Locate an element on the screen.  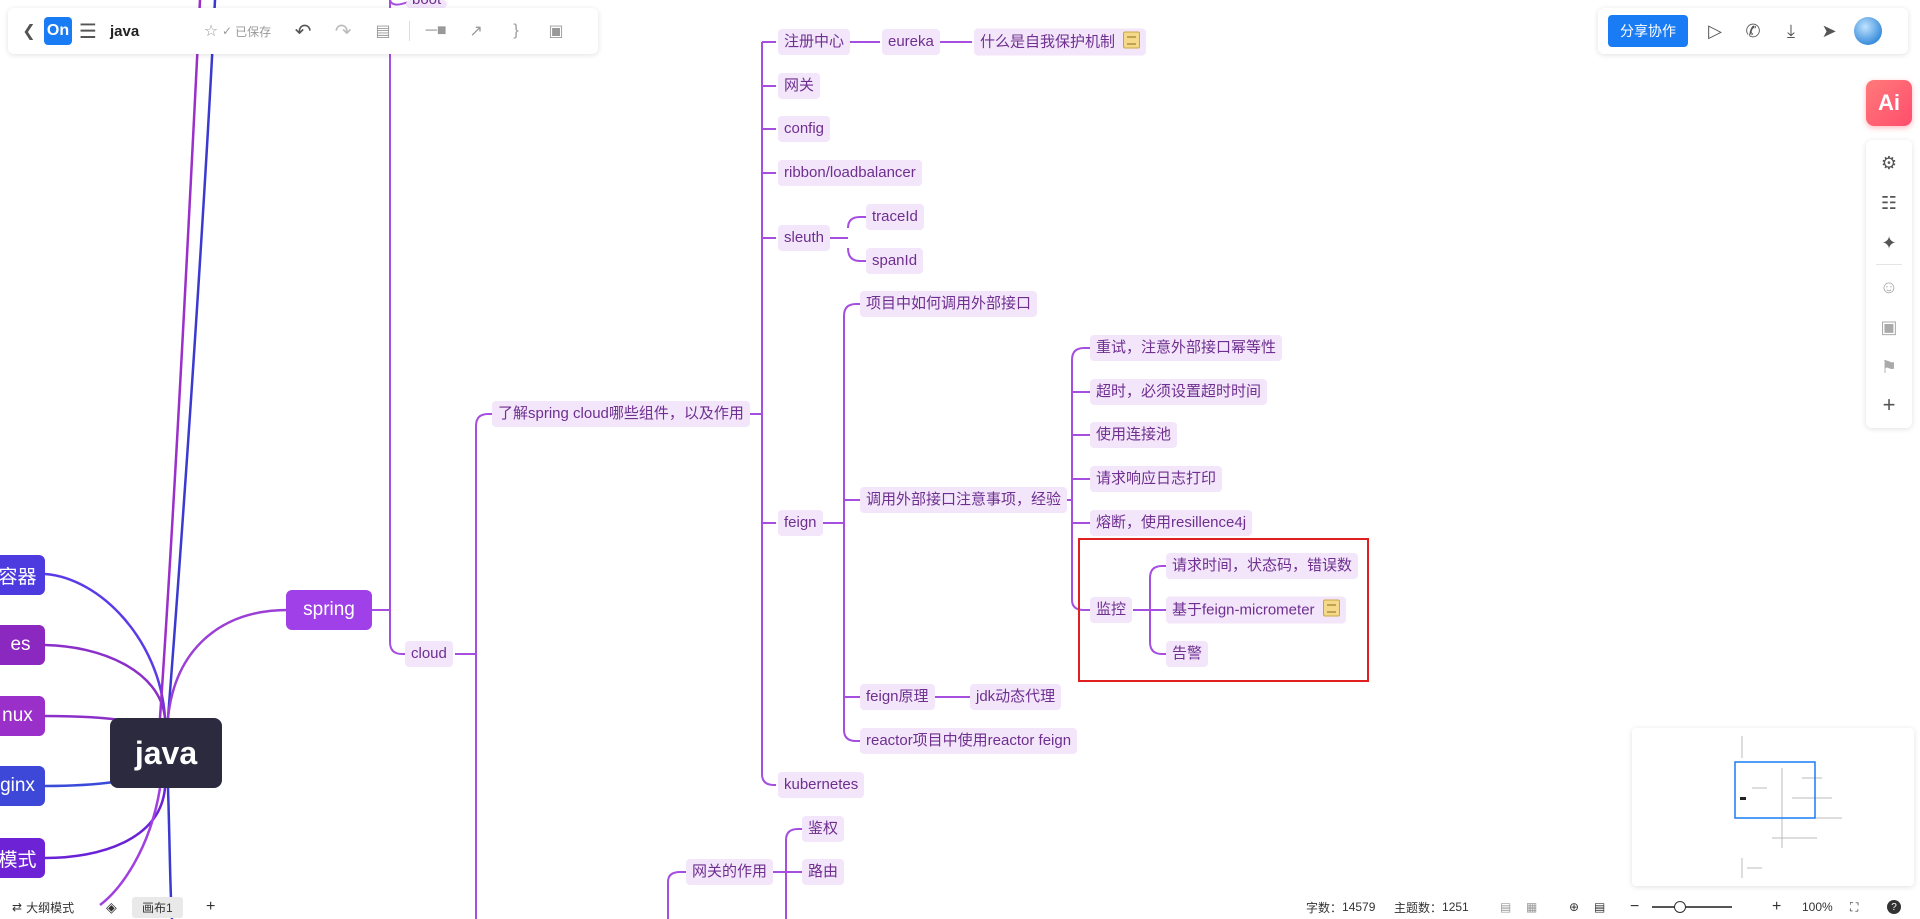
ai-button: Ai is located at coordinates (1889, 103).